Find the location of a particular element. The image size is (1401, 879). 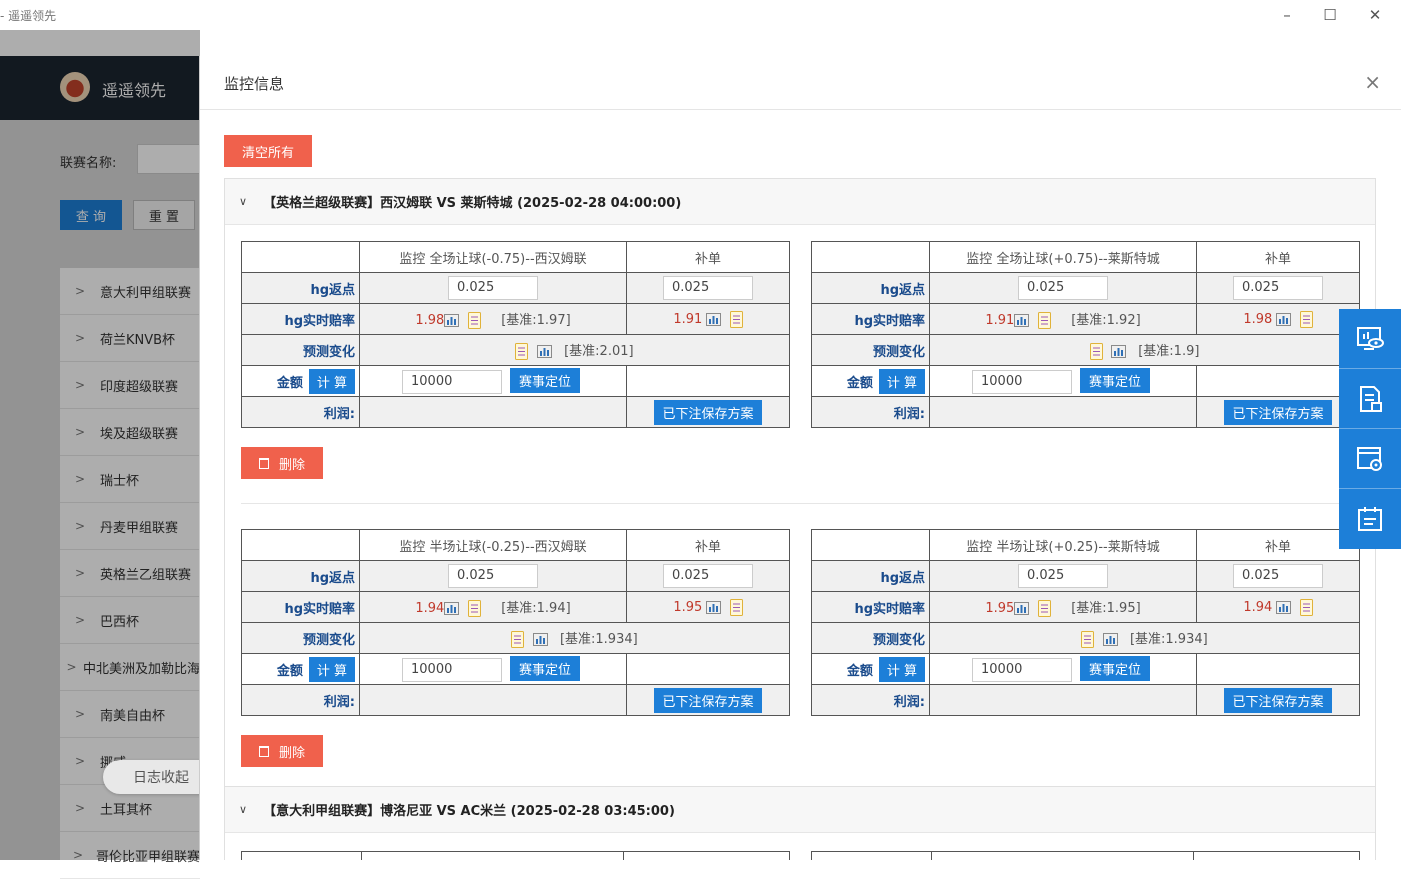

extra-odds-value: 1.91 is located at coordinates (688, 319).